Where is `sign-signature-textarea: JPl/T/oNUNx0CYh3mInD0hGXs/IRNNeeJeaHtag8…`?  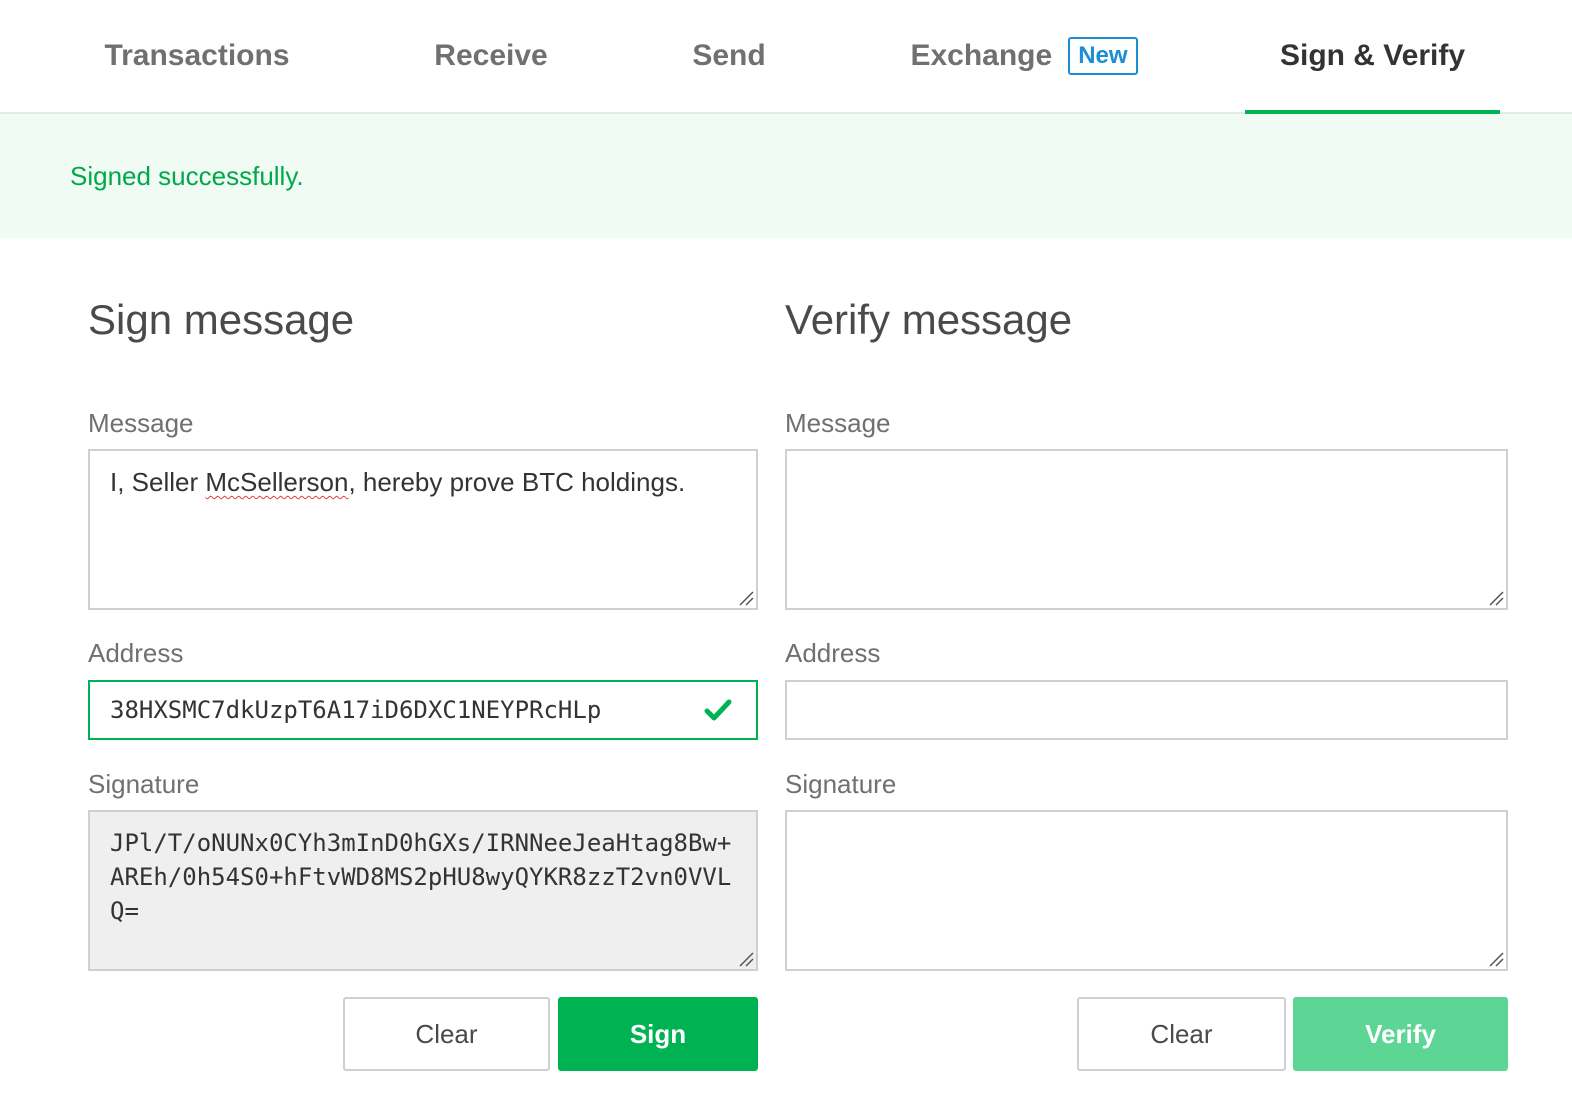 sign-signature-textarea: JPl/T/oNUNx0CYh3mInD0hGXs/IRNNeeJeaHtag8… is located at coordinates (423, 890).